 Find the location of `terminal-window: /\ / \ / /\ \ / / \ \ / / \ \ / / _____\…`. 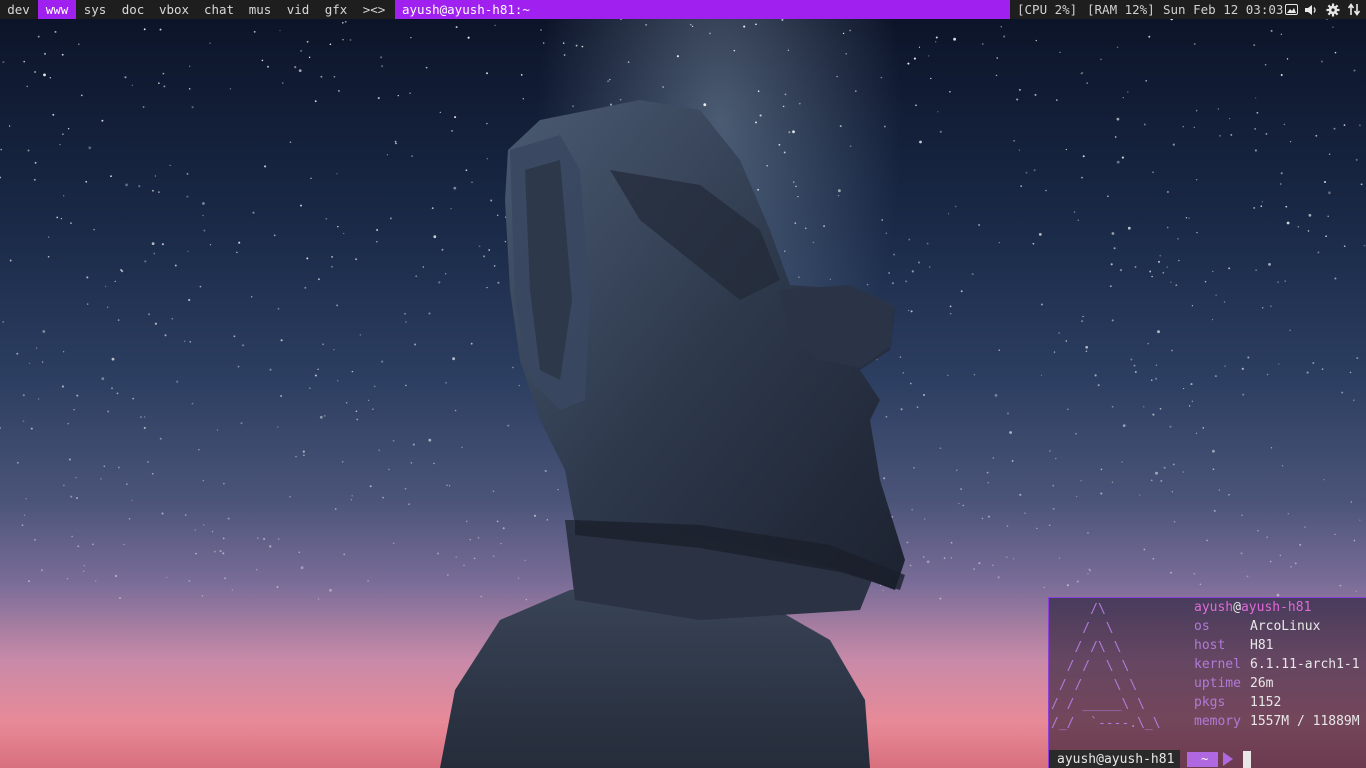

terminal-window: /\ / \ / /\ \ / / \ \ / / \ \ / / _____\… is located at coordinates (1207, 682).